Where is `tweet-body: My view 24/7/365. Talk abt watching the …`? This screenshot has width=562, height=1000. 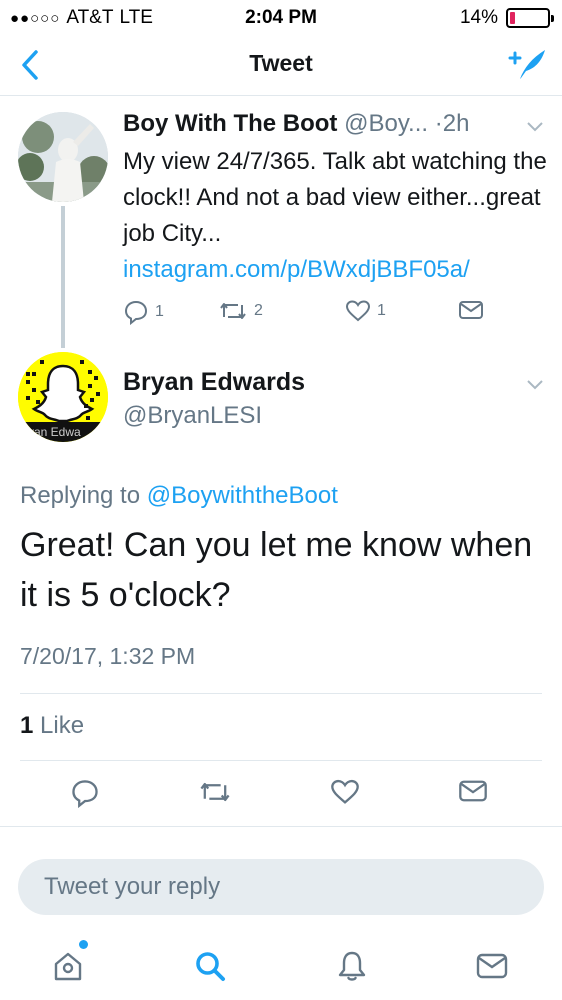 tweet-body: My view 24/7/365. Talk abt watching the … is located at coordinates (335, 197).